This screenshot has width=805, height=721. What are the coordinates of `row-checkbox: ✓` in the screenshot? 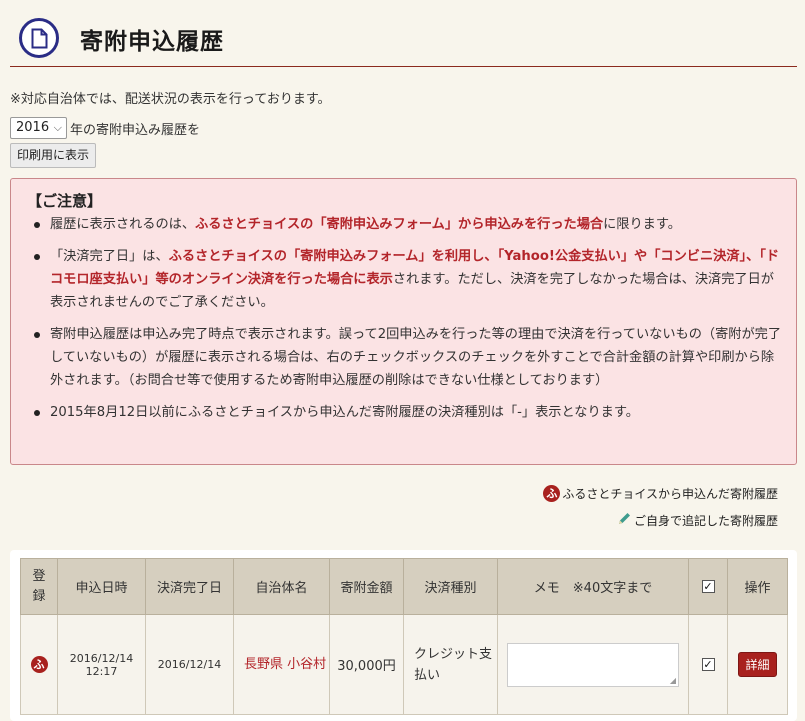 It's located at (708, 664).